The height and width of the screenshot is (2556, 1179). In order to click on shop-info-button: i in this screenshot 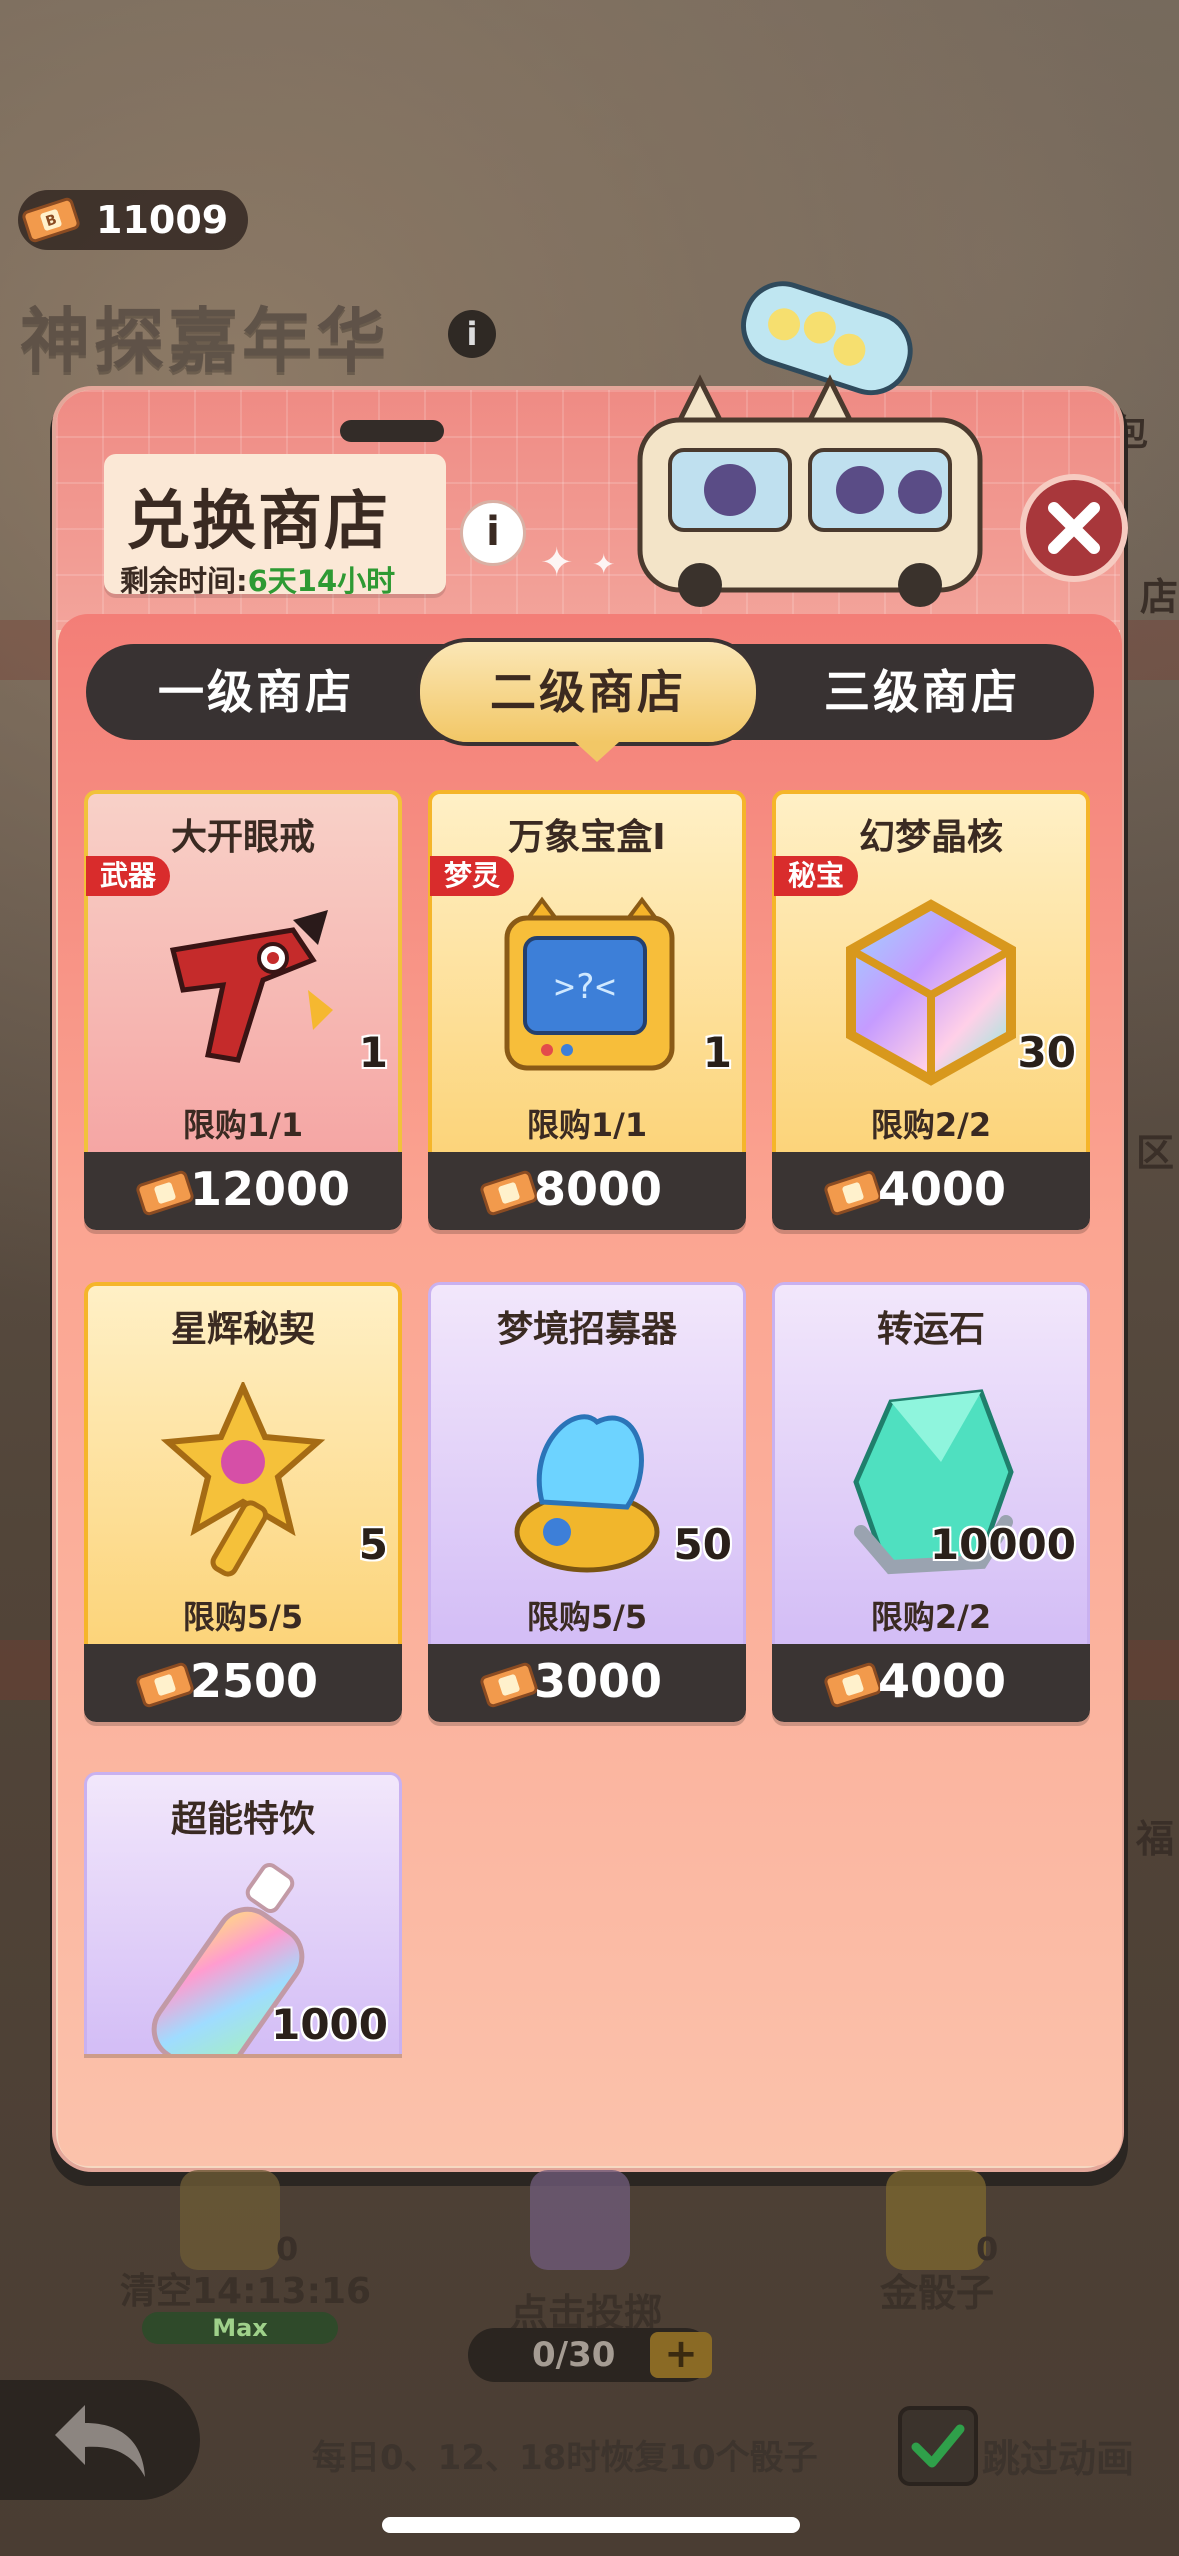, I will do `click(493, 533)`.